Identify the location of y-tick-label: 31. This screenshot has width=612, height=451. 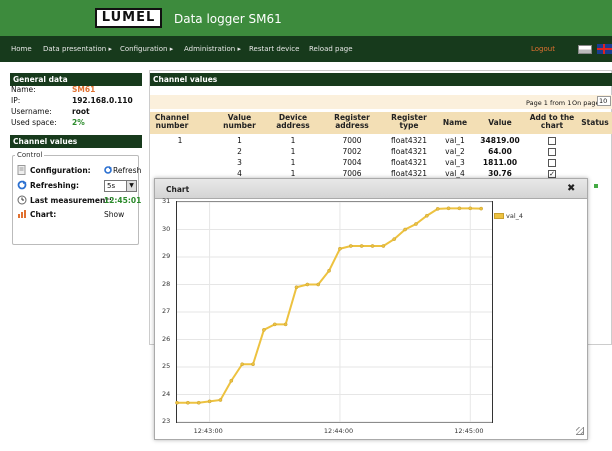
(166, 201).